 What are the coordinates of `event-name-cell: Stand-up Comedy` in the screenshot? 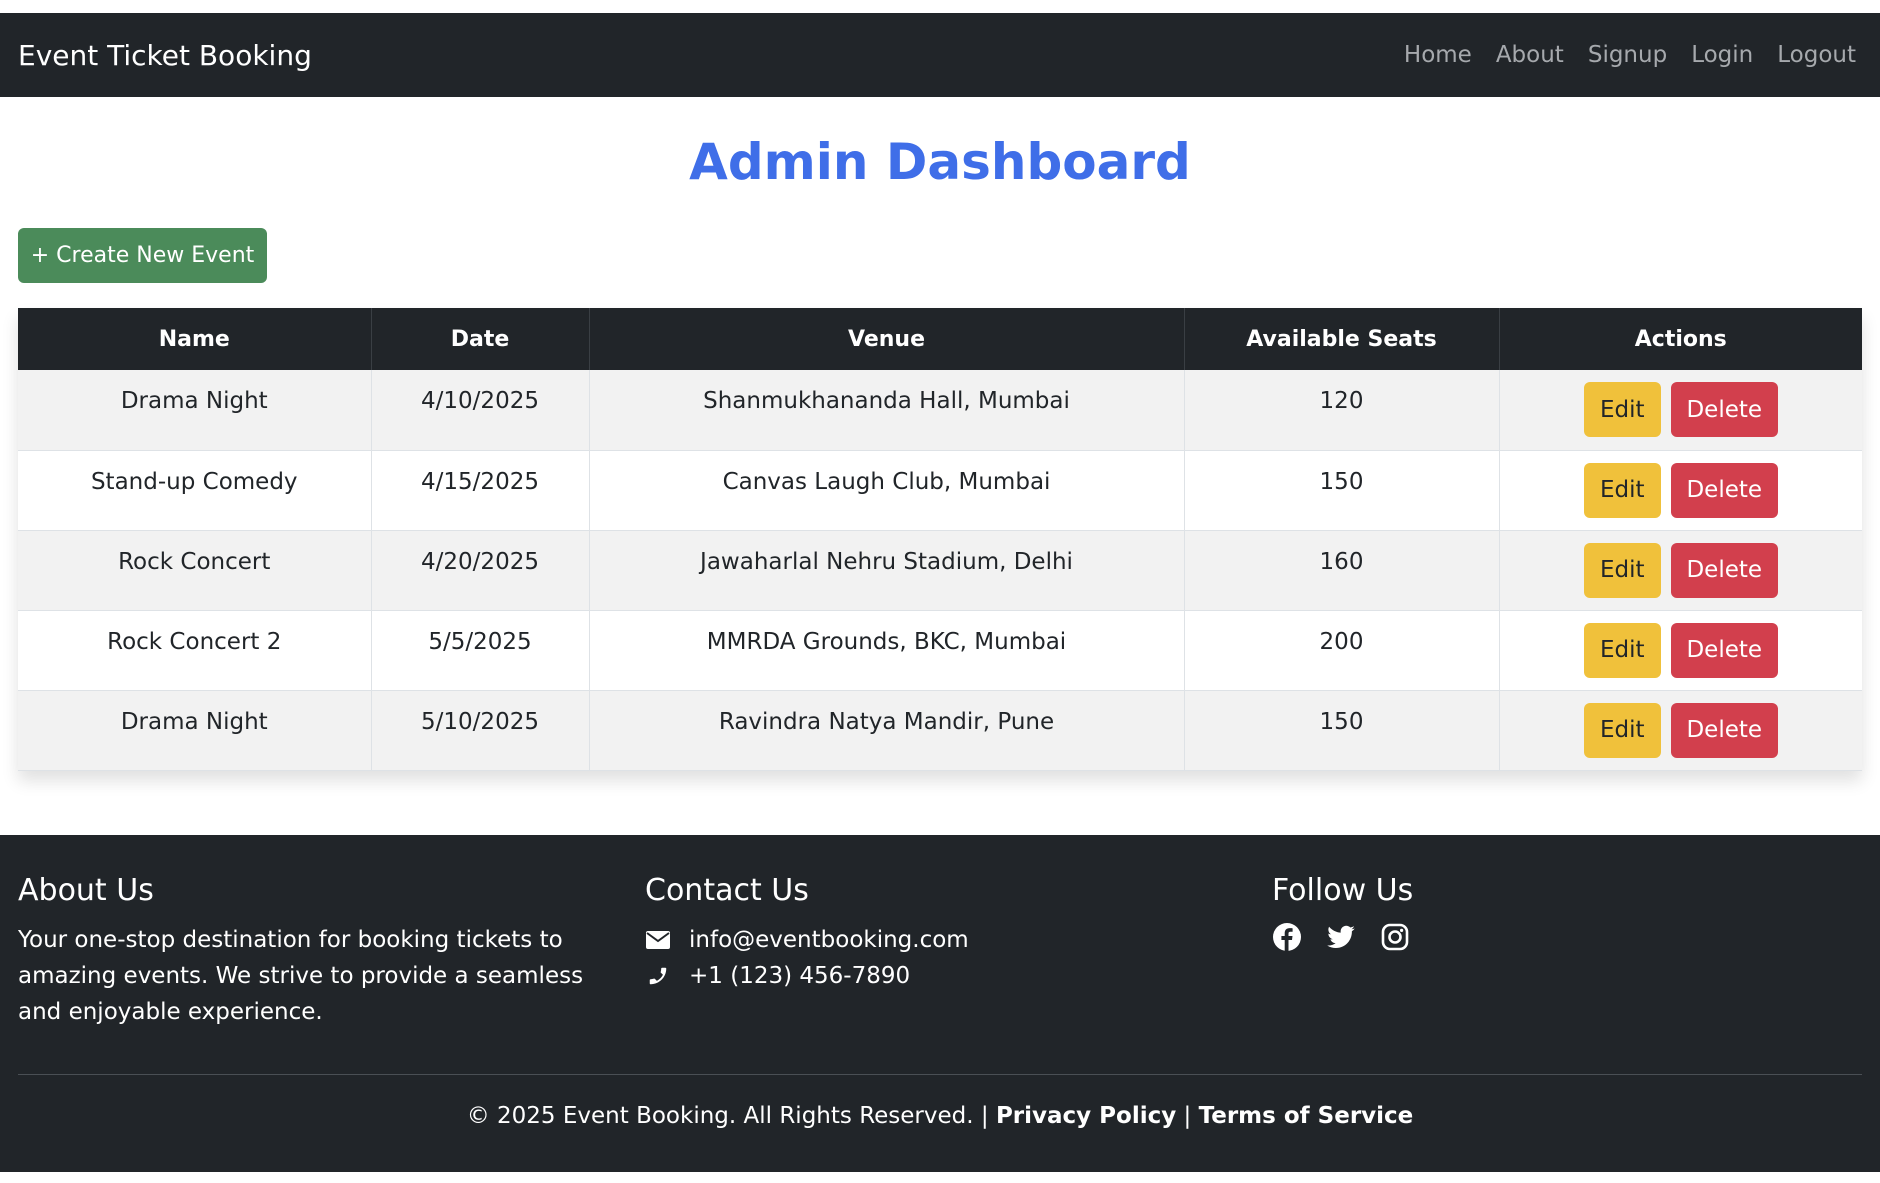 It's located at (195, 490).